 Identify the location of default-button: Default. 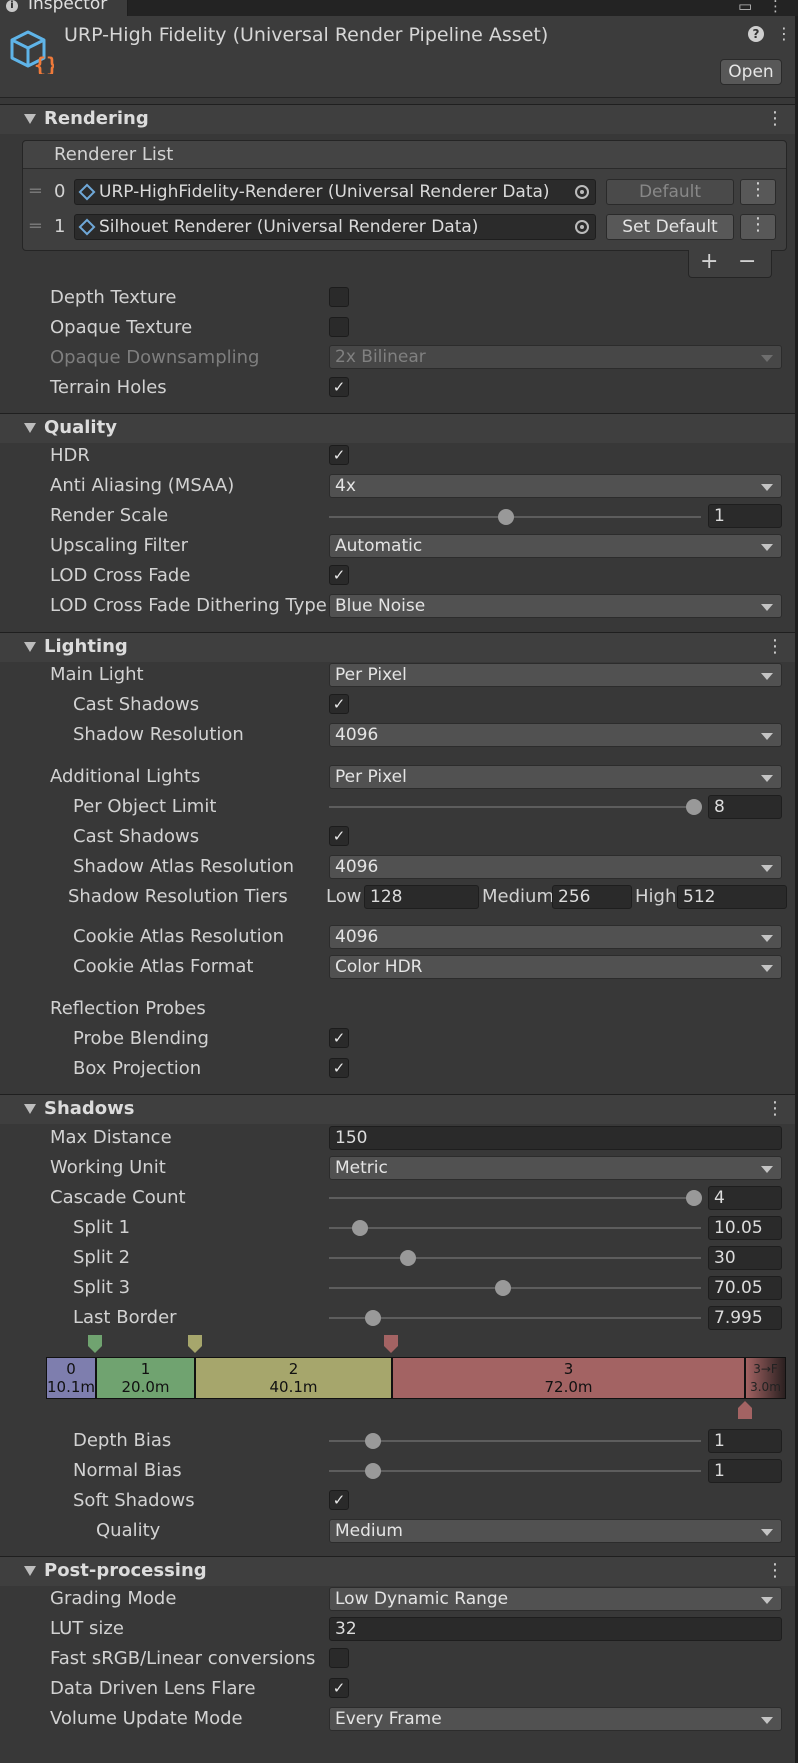
(670, 192).